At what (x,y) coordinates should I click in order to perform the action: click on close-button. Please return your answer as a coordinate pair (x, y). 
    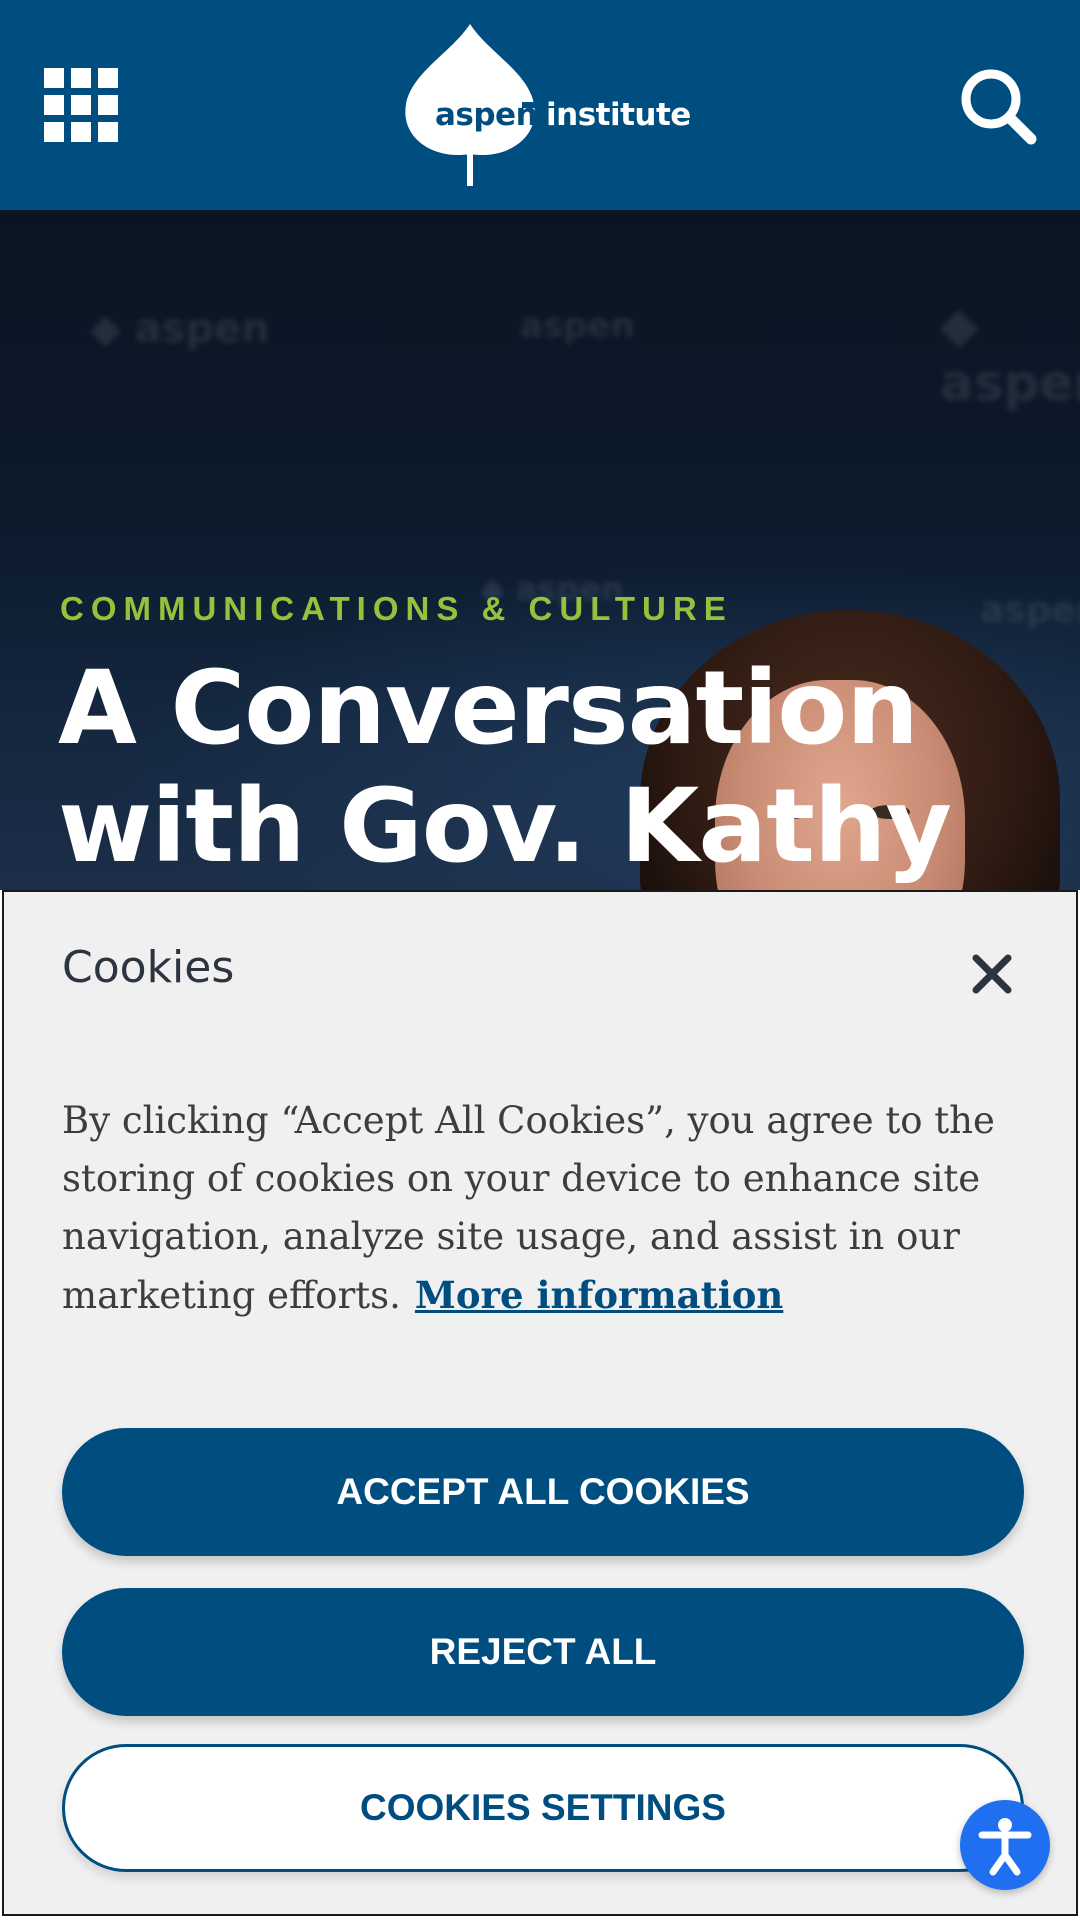
    Looking at the image, I should click on (992, 974).